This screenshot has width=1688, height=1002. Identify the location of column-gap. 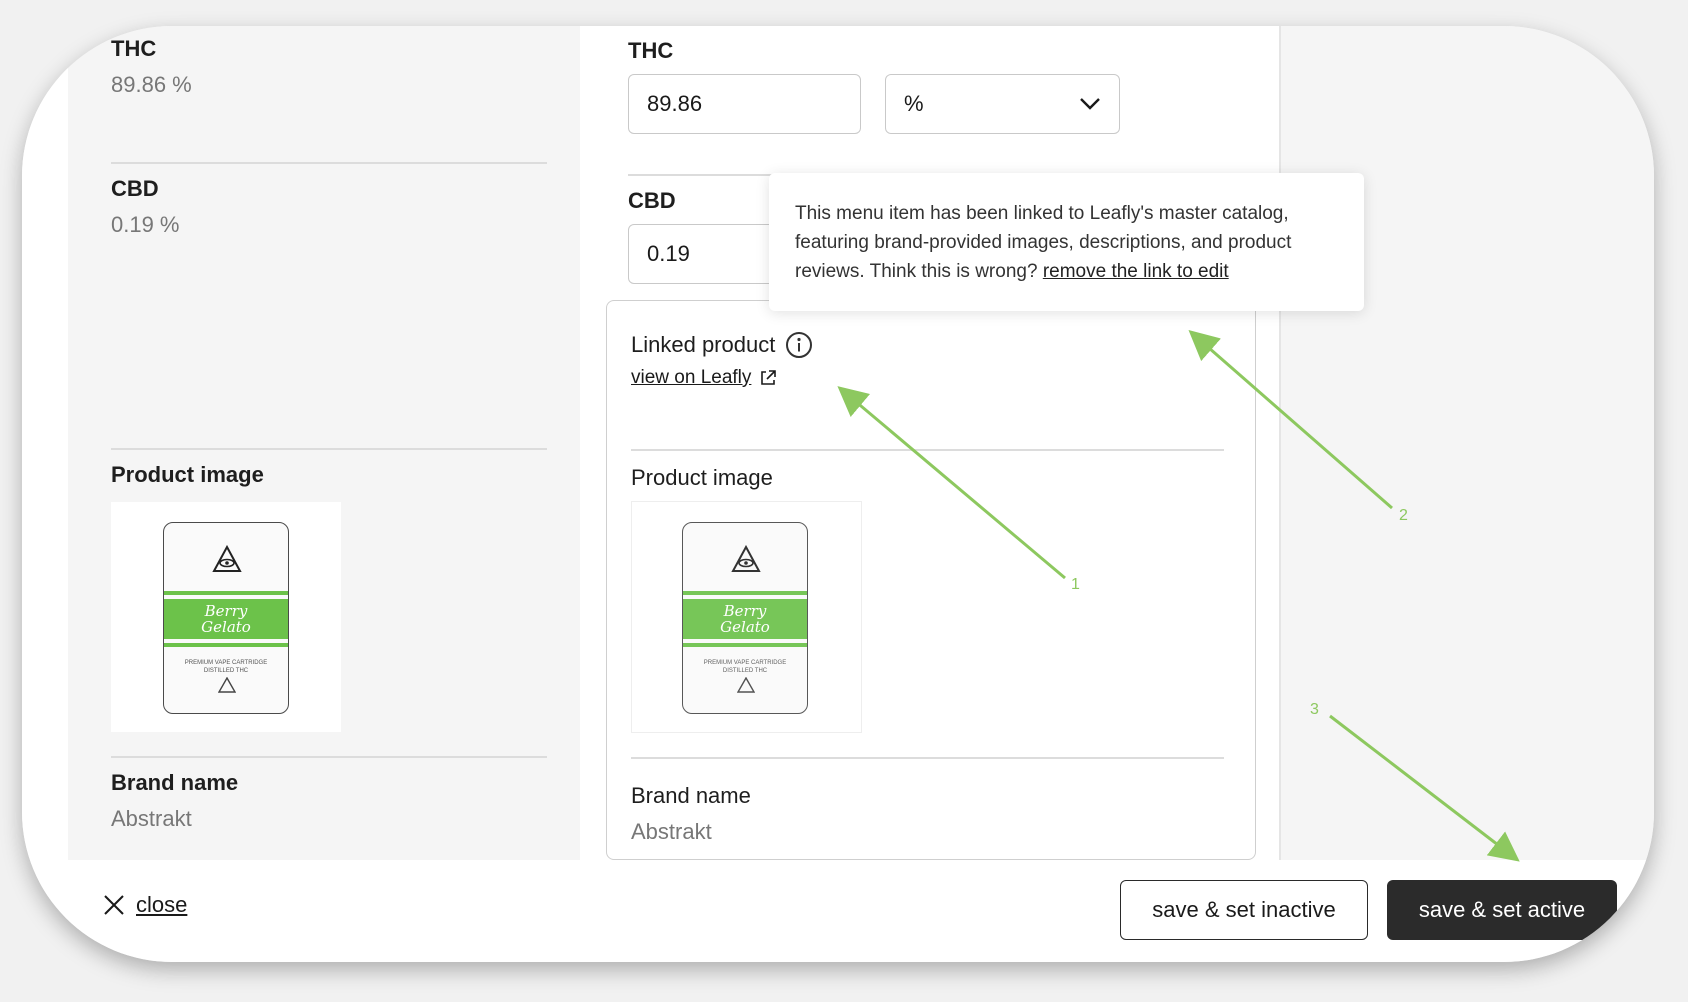
(592, 443).